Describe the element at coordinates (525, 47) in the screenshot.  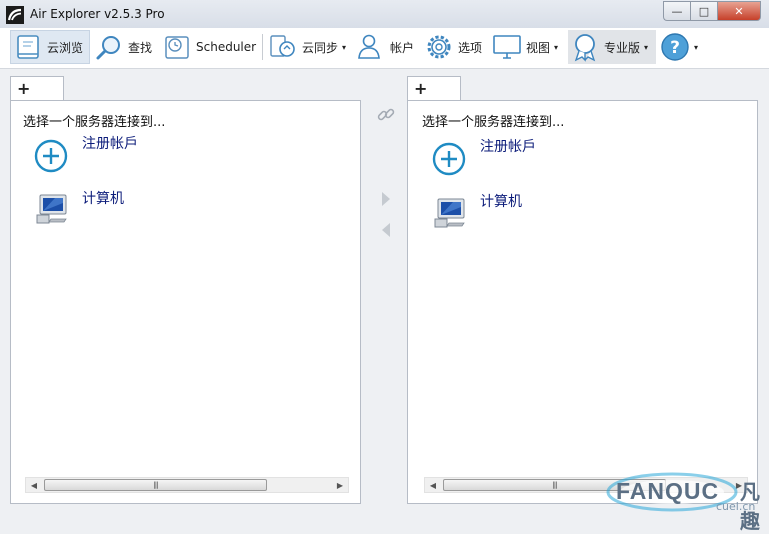
I see `view-button: 视图 ▾` at that location.